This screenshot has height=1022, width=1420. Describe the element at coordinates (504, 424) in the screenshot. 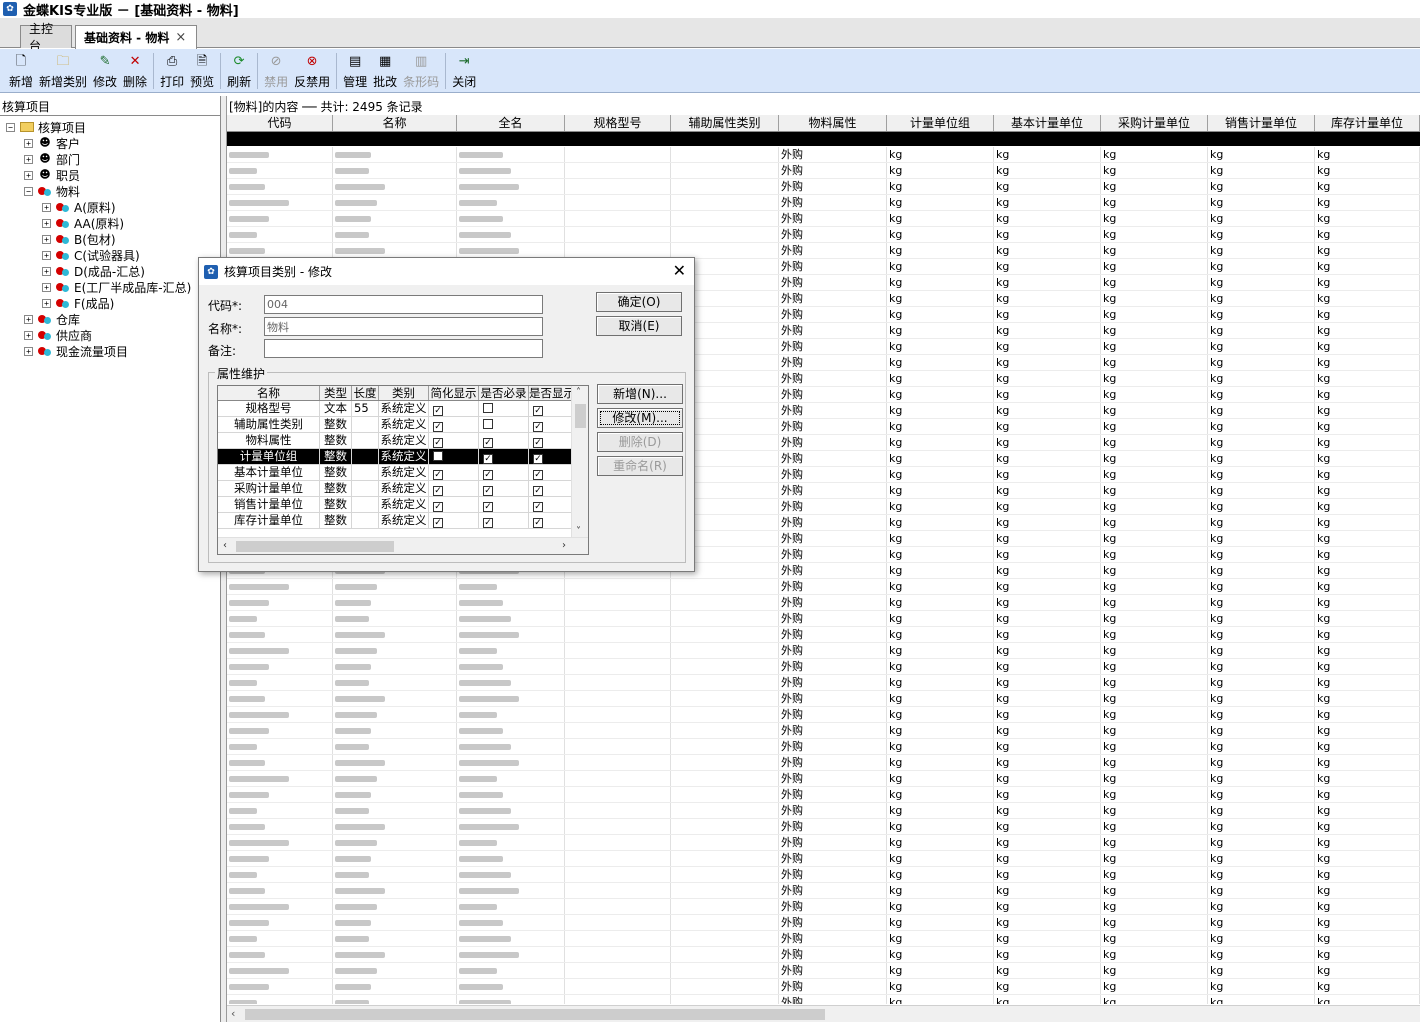

I see `attribute-checkbox-cell` at that location.